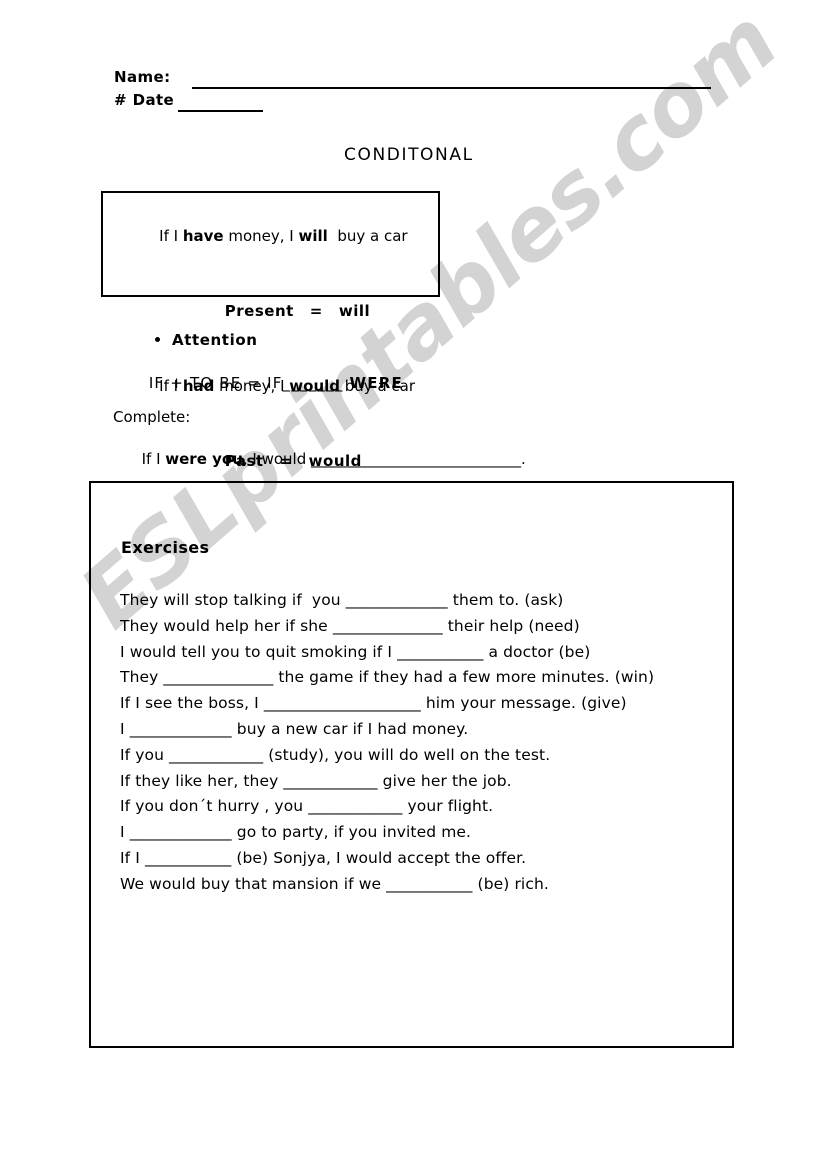 This screenshot has height=1169, width=821. What do you see at coordinates (142, 77) in the screenshot?
I see `name-label: Name:` at bounding box center [142, 77].